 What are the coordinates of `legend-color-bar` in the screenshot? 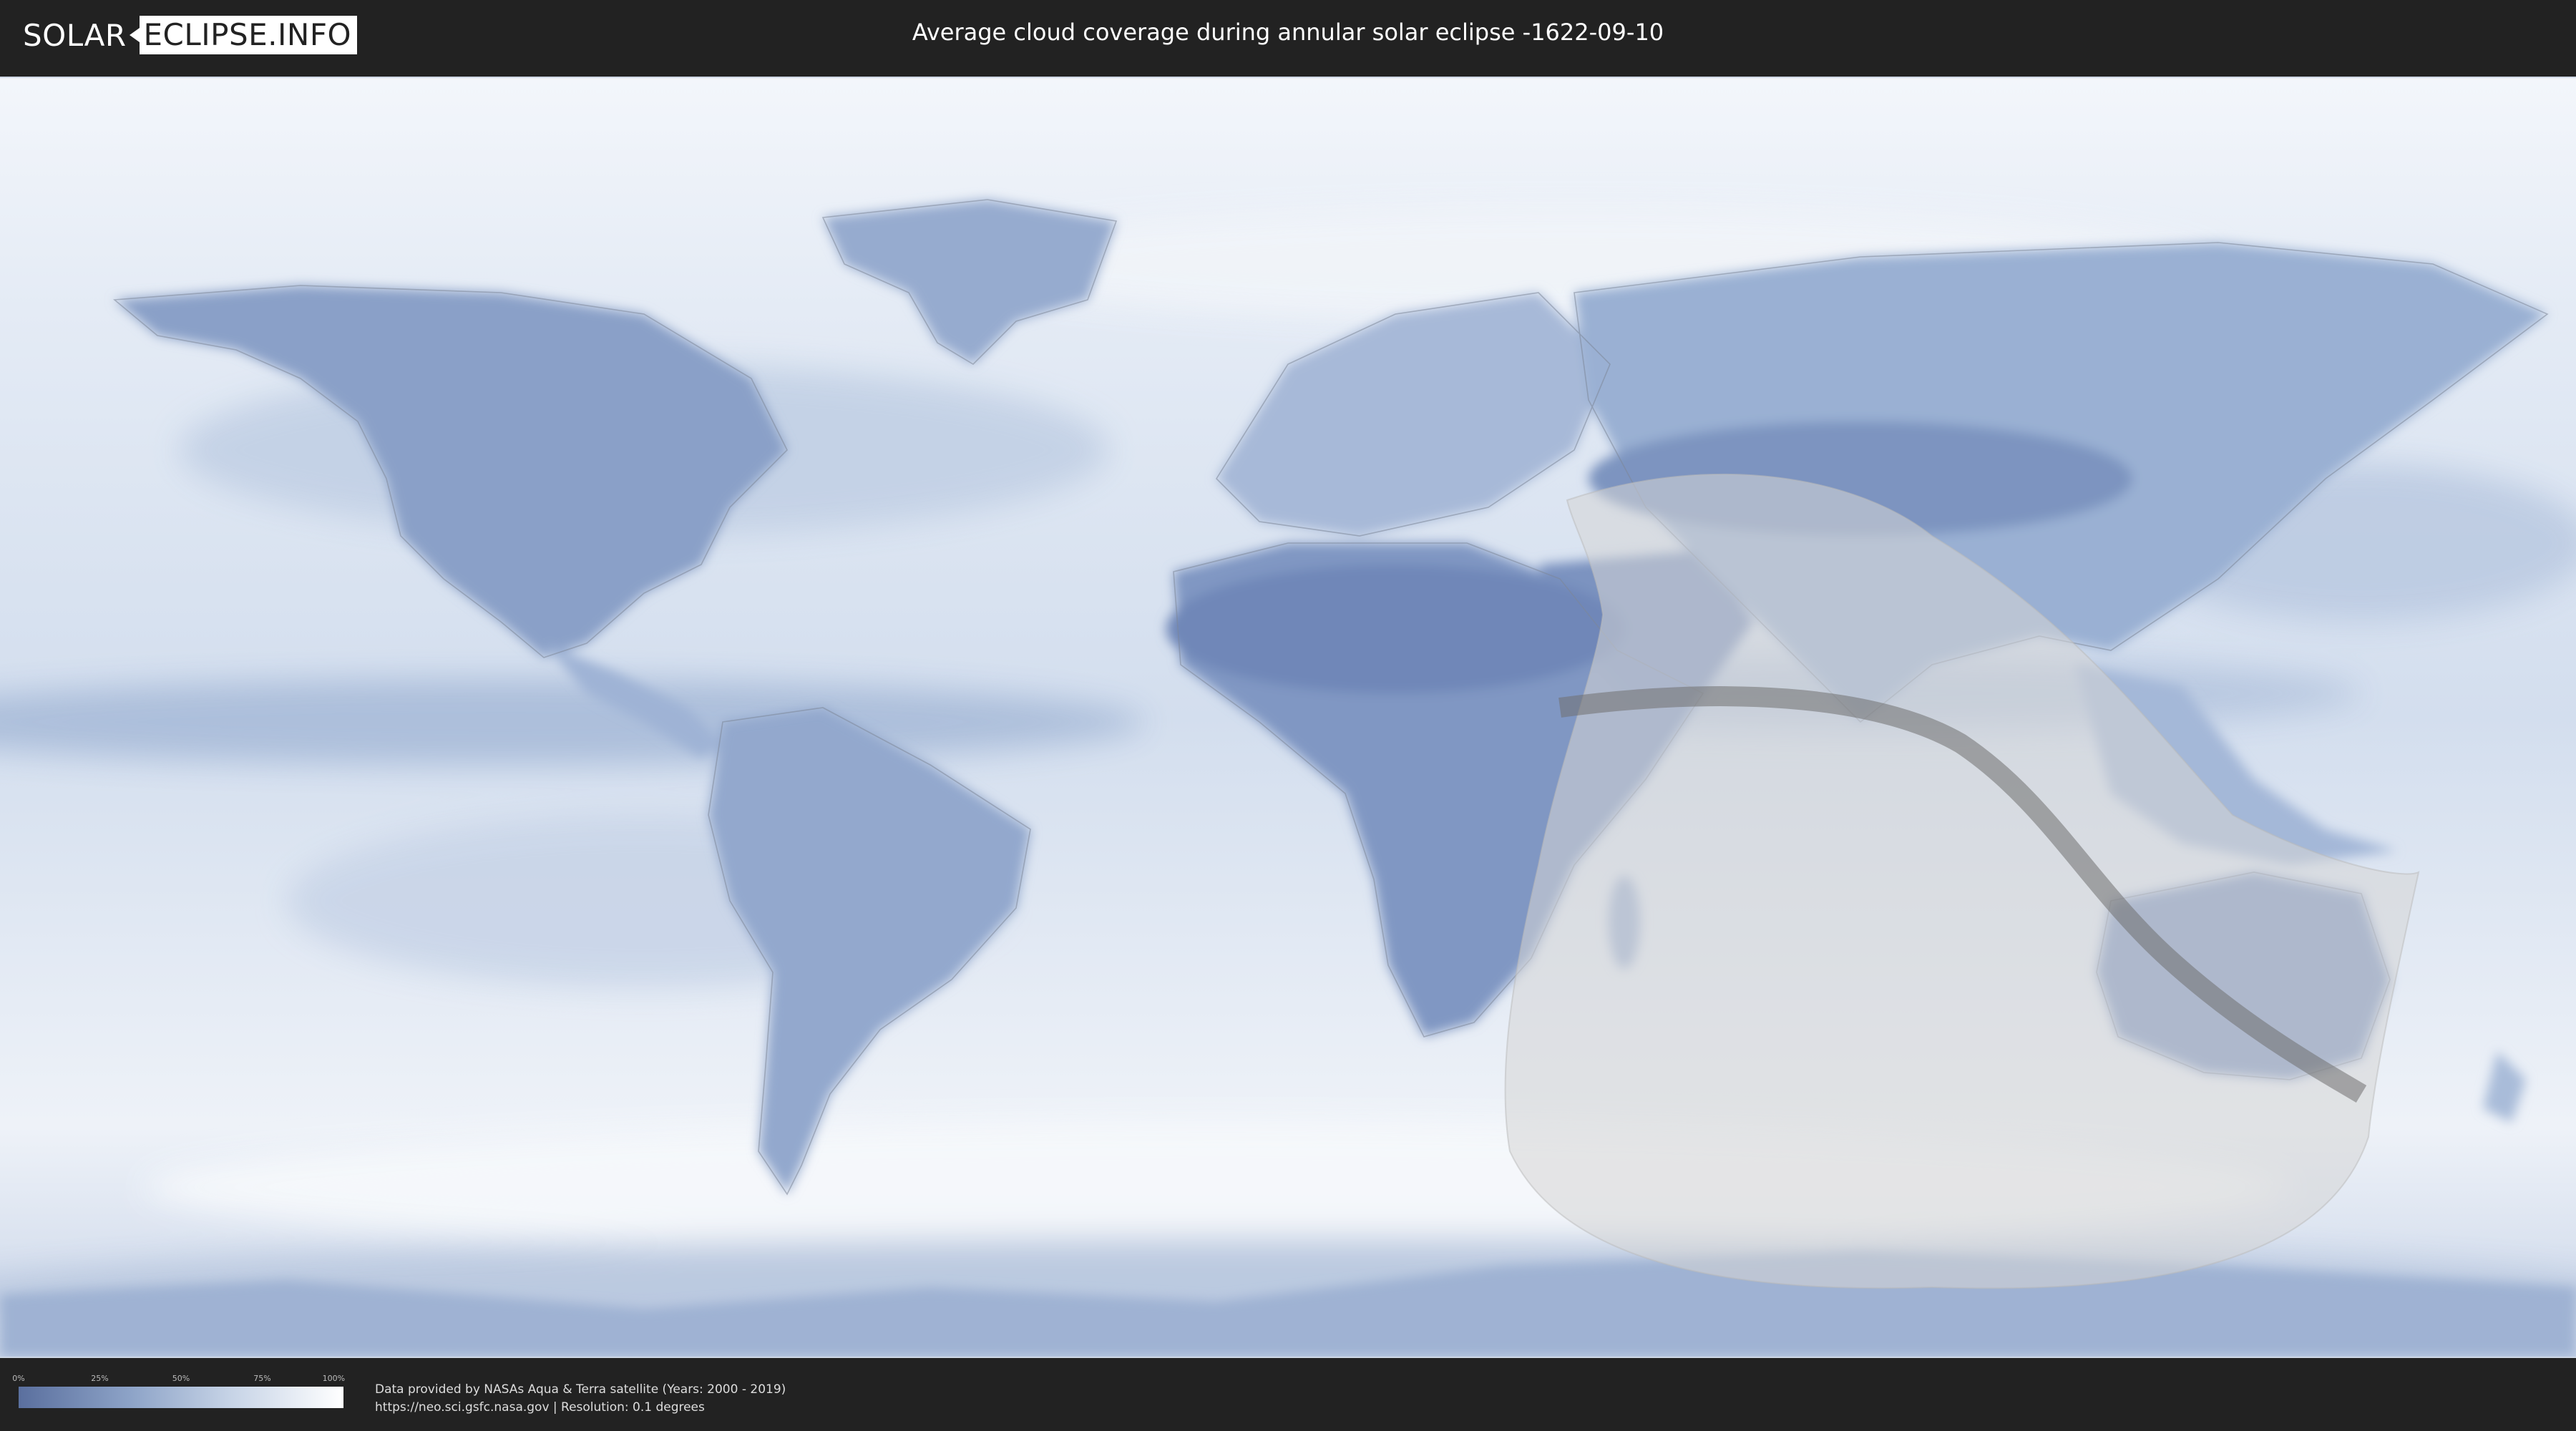 It's located at (181, 1397).